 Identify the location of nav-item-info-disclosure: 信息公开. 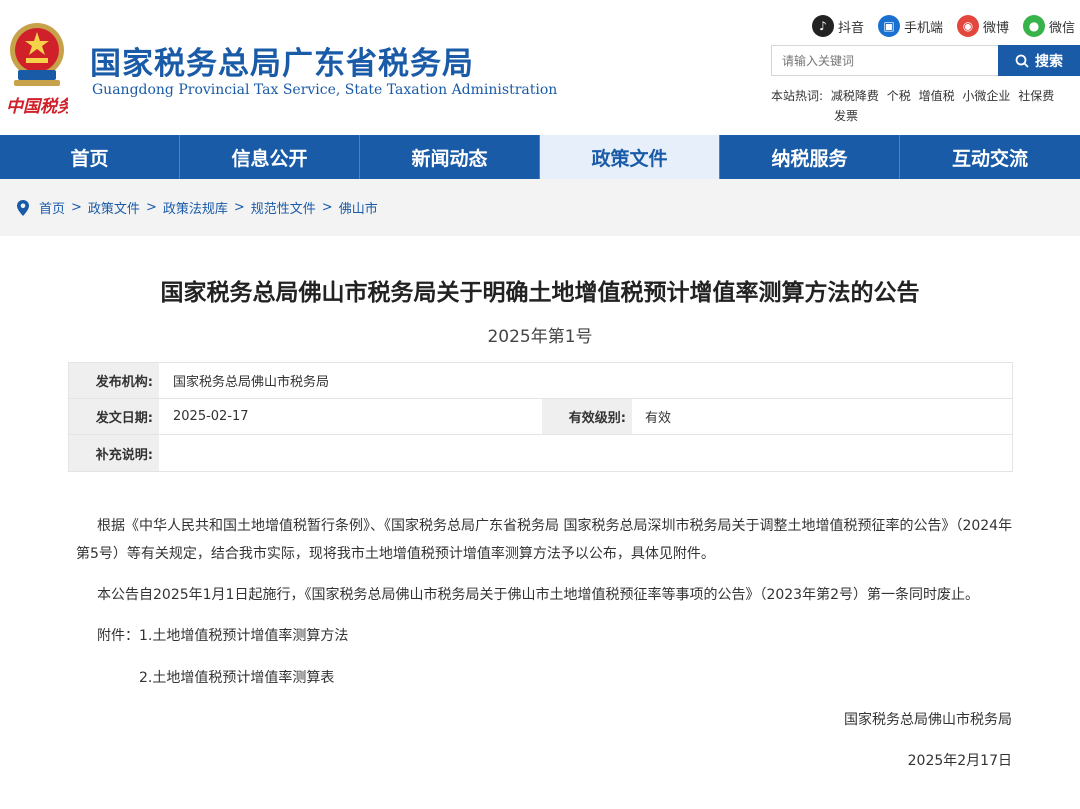
(270, 157).